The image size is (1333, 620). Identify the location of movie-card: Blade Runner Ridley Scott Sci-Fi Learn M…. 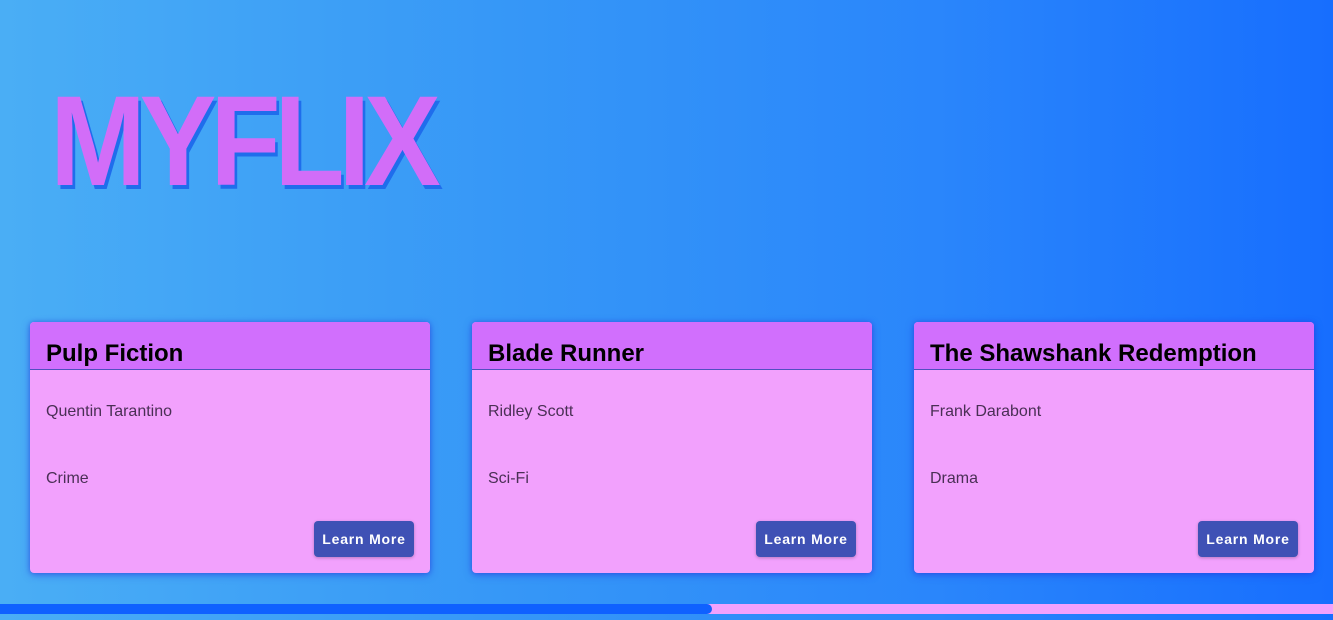
(672, 447).